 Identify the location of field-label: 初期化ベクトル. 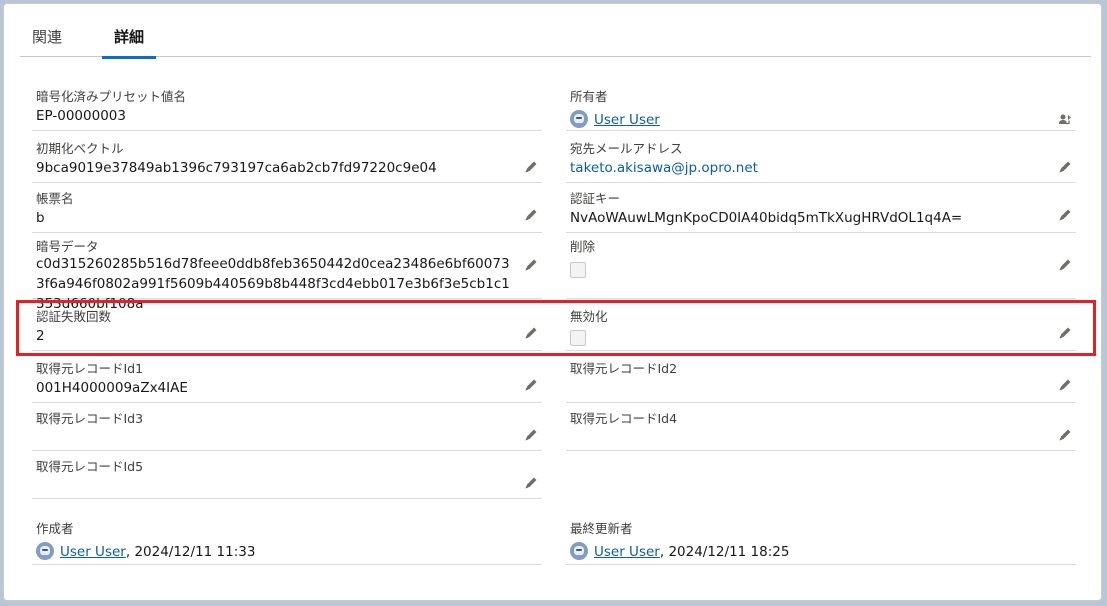
(80, 148).